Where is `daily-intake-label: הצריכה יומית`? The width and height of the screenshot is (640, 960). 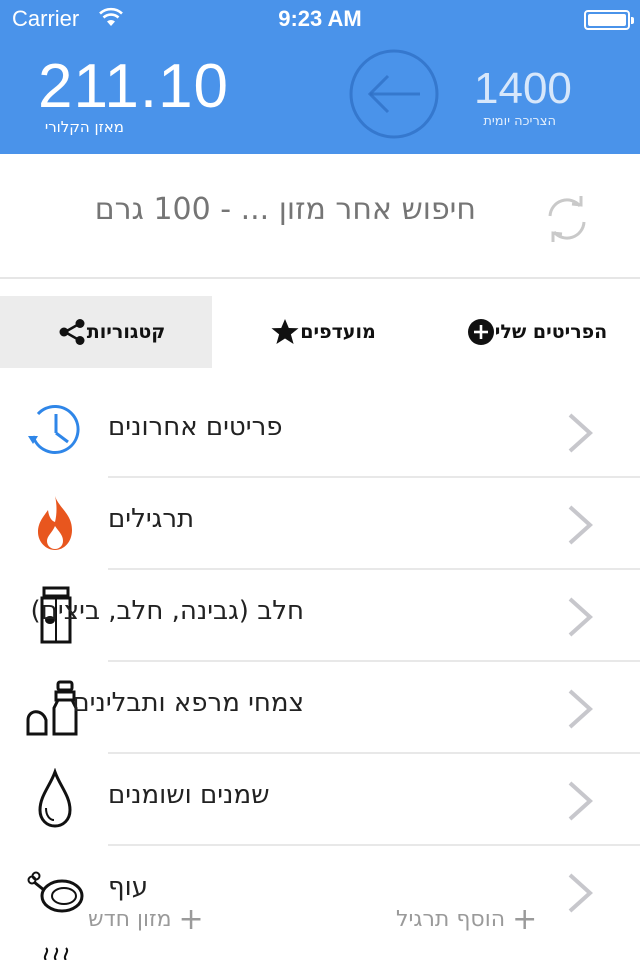 daily-intake-label: הצריכה יומית is located at coordinates (519, 121).